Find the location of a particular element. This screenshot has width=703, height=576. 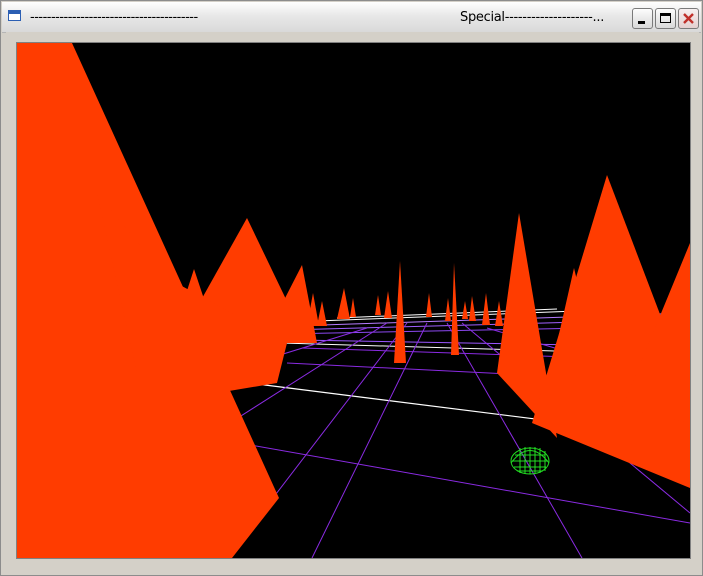

minimize-icon is located at coordinates (641, 22).